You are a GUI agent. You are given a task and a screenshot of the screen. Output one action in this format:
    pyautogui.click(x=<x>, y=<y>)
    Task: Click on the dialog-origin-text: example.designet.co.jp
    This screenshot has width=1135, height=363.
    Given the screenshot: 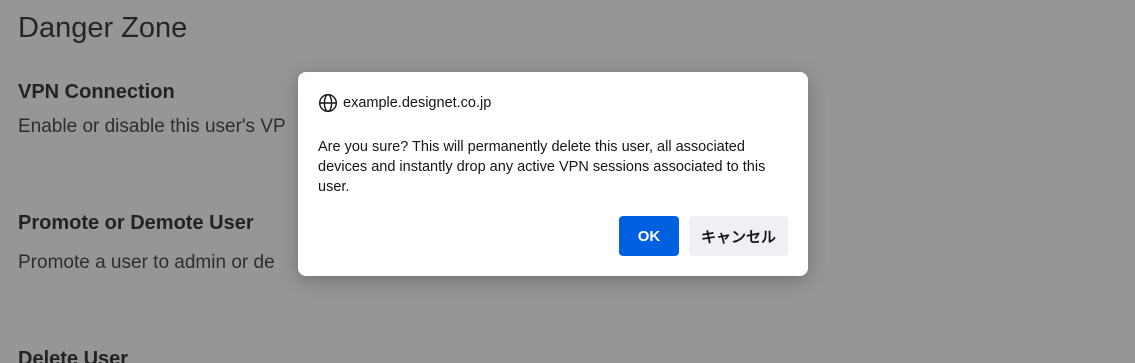 What is the action you would take?
    pyautogui.click(x=417, y=103)
    